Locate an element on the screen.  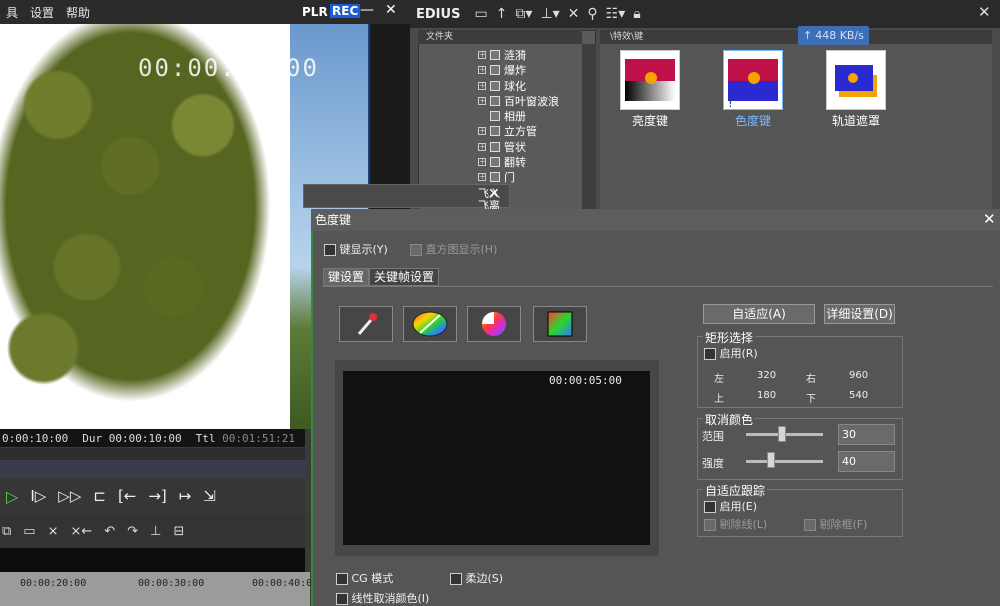
split-icon: ⊟ is located at coordinates (178, 531).